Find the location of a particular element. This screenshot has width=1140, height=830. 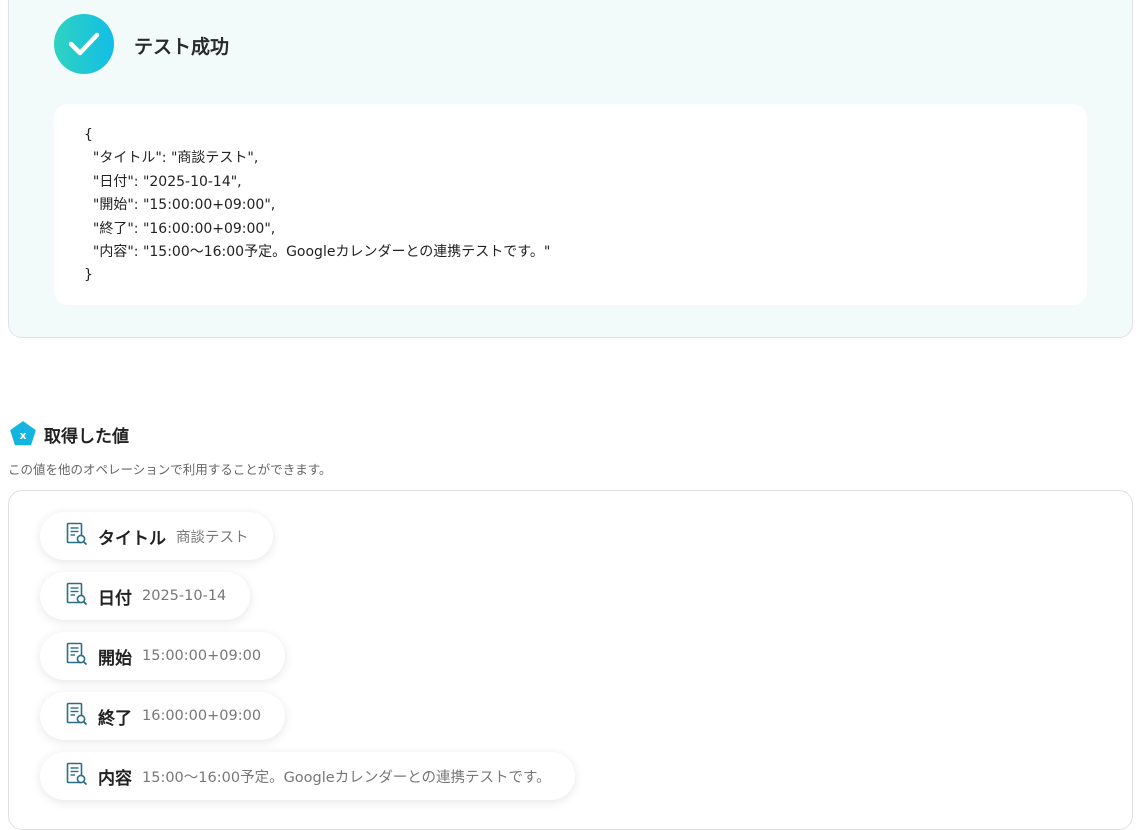

value-item: タイトル 商談テスト is located at coordinates (156, 536).